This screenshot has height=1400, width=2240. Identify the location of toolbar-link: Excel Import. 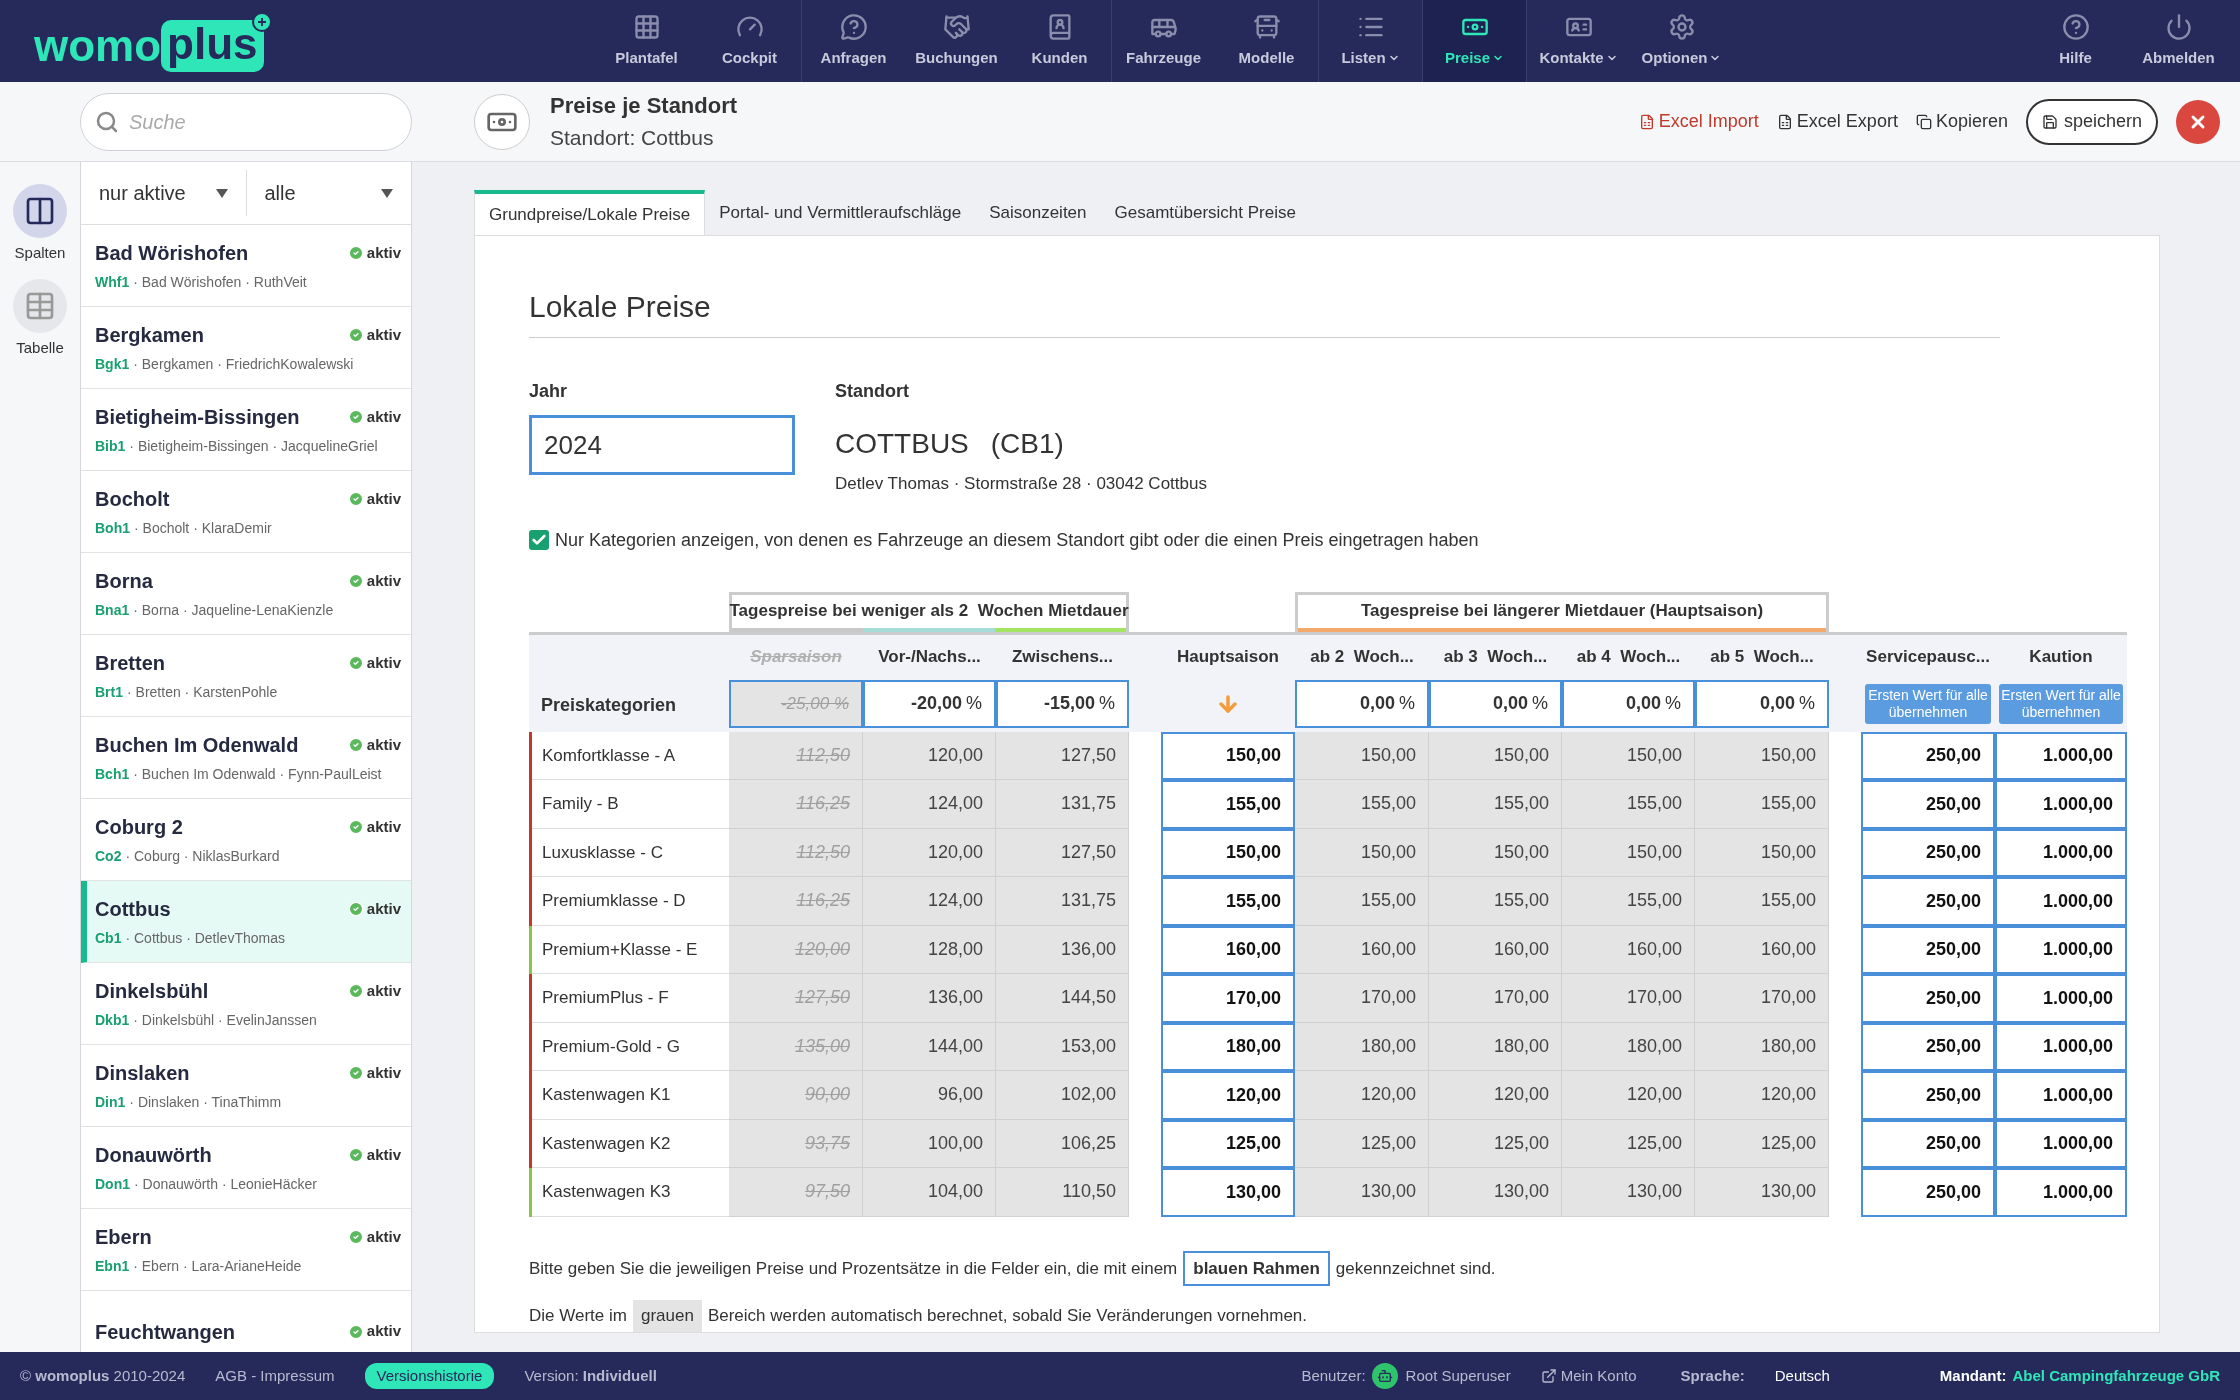
(1698, 121).